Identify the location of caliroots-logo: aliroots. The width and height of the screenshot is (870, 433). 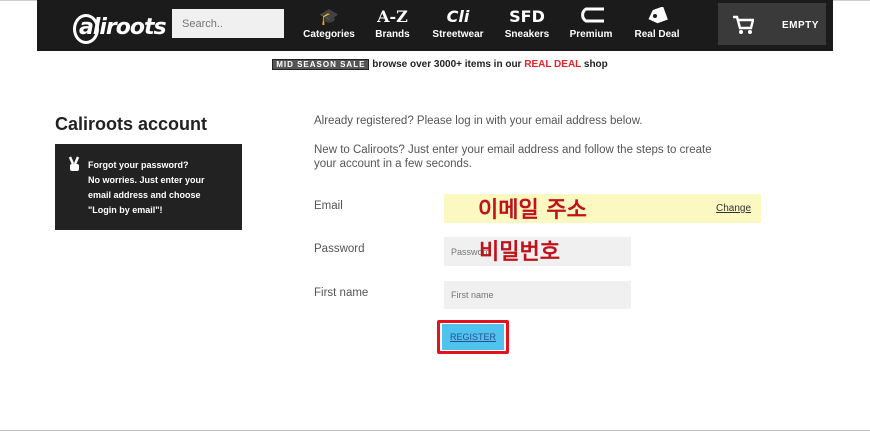
(111, 26).